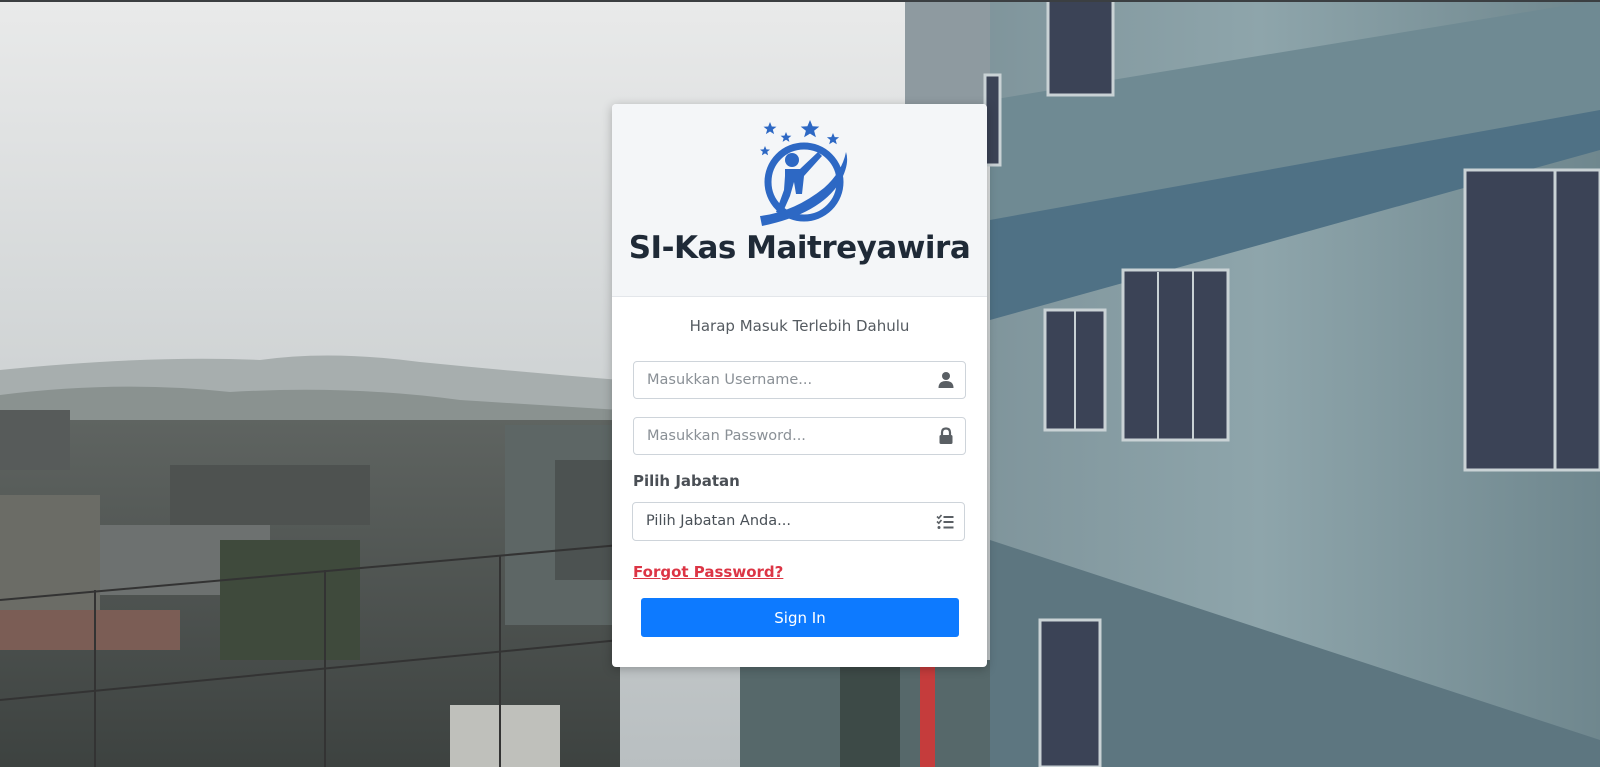 The image size is (1600, 767). Describe the element at coordinates (946, 380) in the screenshot. I see `user-icon` at that location.